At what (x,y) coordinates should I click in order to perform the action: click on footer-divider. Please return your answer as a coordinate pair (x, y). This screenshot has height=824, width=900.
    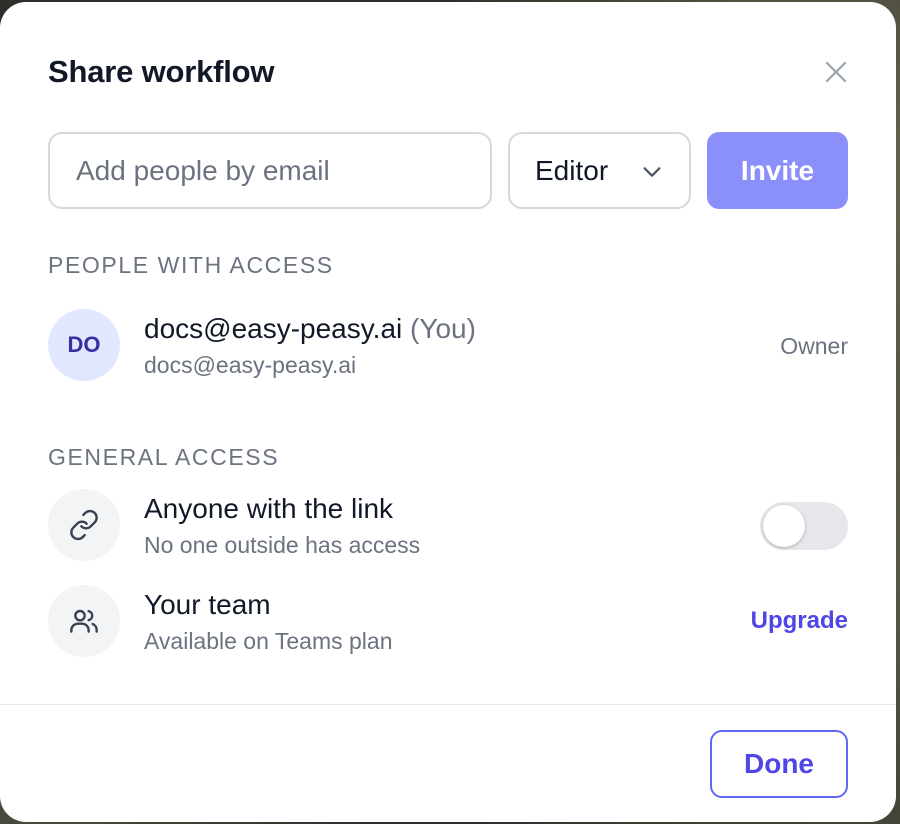
    Looking at the image, I should click on (448, 704).